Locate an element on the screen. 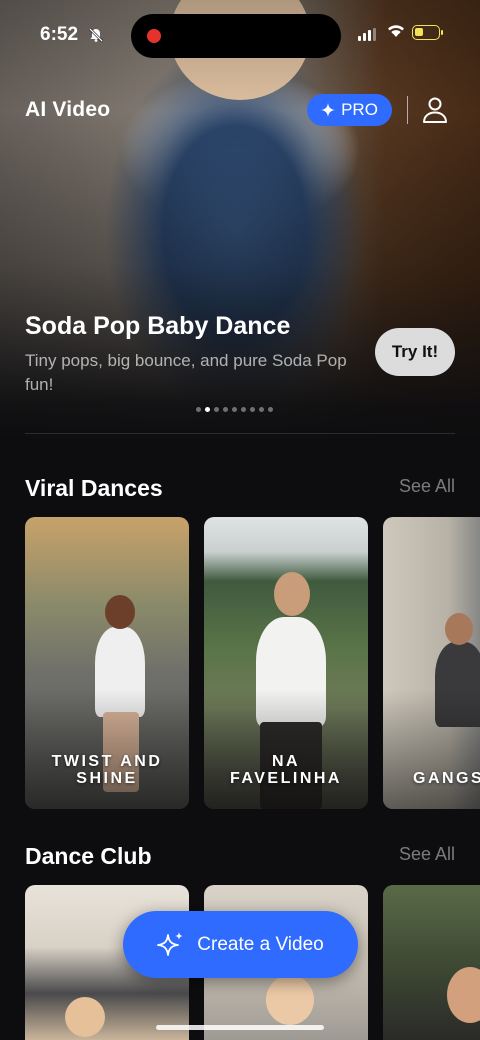  try-it-button: Try It! is located at coordinates (415, 352).